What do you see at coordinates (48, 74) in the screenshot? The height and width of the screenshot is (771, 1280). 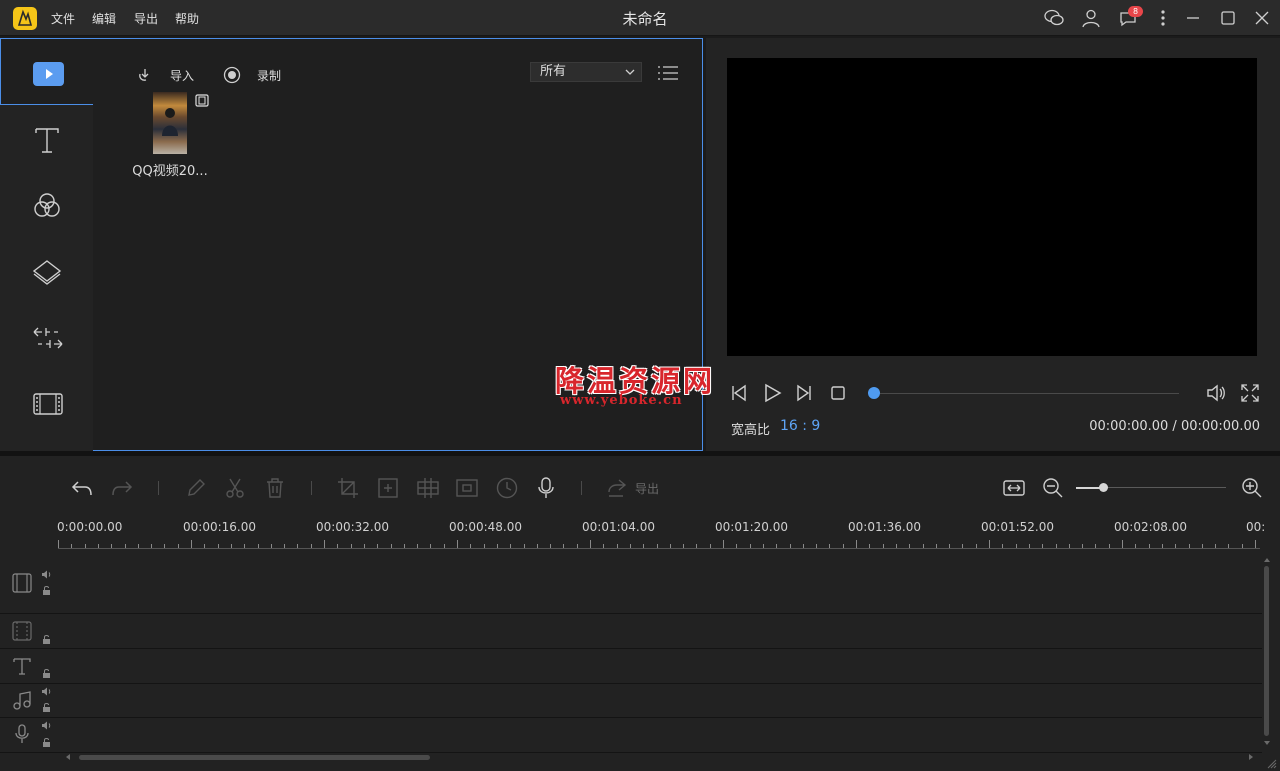 I see `media-icon` at bounding box center [48, 74].